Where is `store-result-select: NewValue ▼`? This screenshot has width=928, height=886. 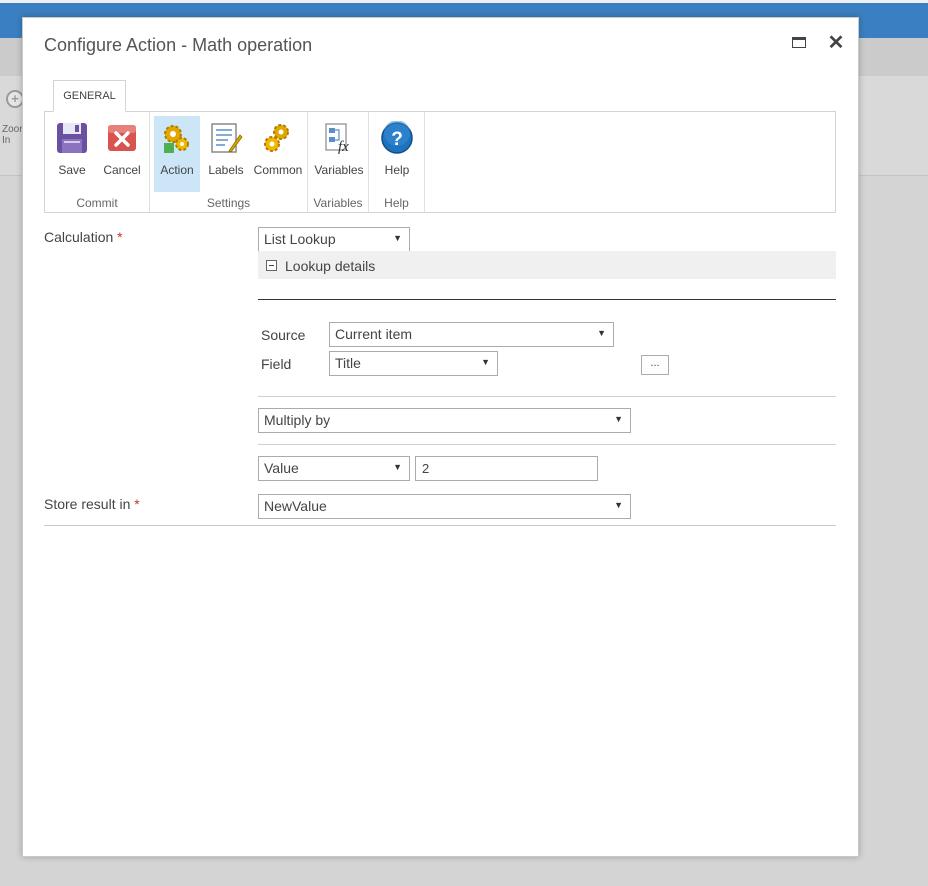
store-result-select: NewValue ▼ is located at coordinates (444, 506).